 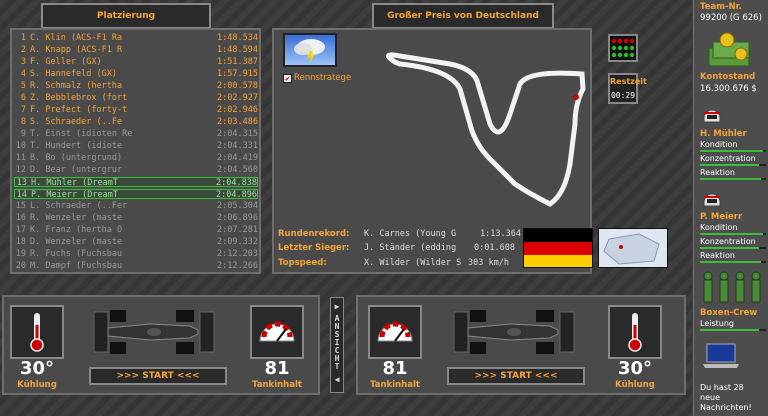 I want to click on konto-value: 16.300.676 $, so click(x=728, y=89).